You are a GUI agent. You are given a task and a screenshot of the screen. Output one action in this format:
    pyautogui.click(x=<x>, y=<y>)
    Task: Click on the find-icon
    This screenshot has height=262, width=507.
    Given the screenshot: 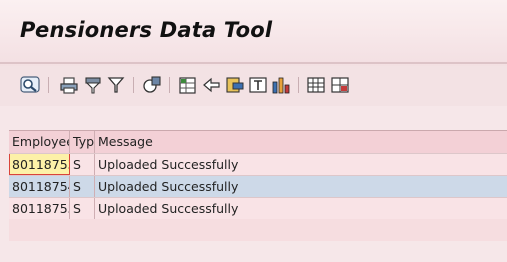 What is the action you would take?
    pyautogui.click(x=93, y=85)
    